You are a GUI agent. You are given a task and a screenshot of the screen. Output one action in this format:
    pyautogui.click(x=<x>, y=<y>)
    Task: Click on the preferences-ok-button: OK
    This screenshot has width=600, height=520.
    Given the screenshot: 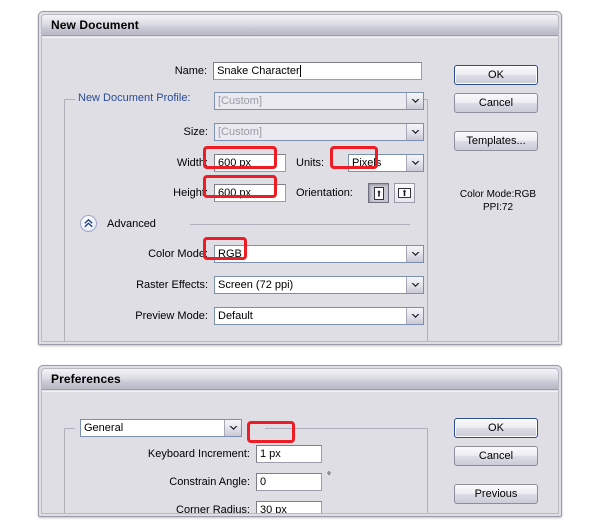 What is the action you would take?
    pyautogui.click(x=496, y=428)
    